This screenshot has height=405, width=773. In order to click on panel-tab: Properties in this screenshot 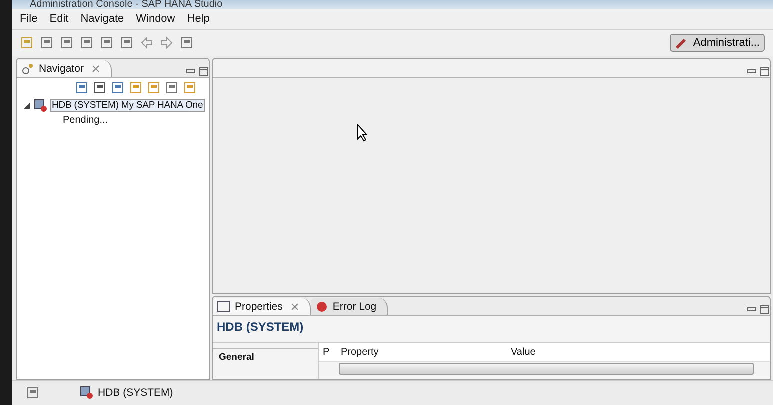, I will do `click(262, 306)`.